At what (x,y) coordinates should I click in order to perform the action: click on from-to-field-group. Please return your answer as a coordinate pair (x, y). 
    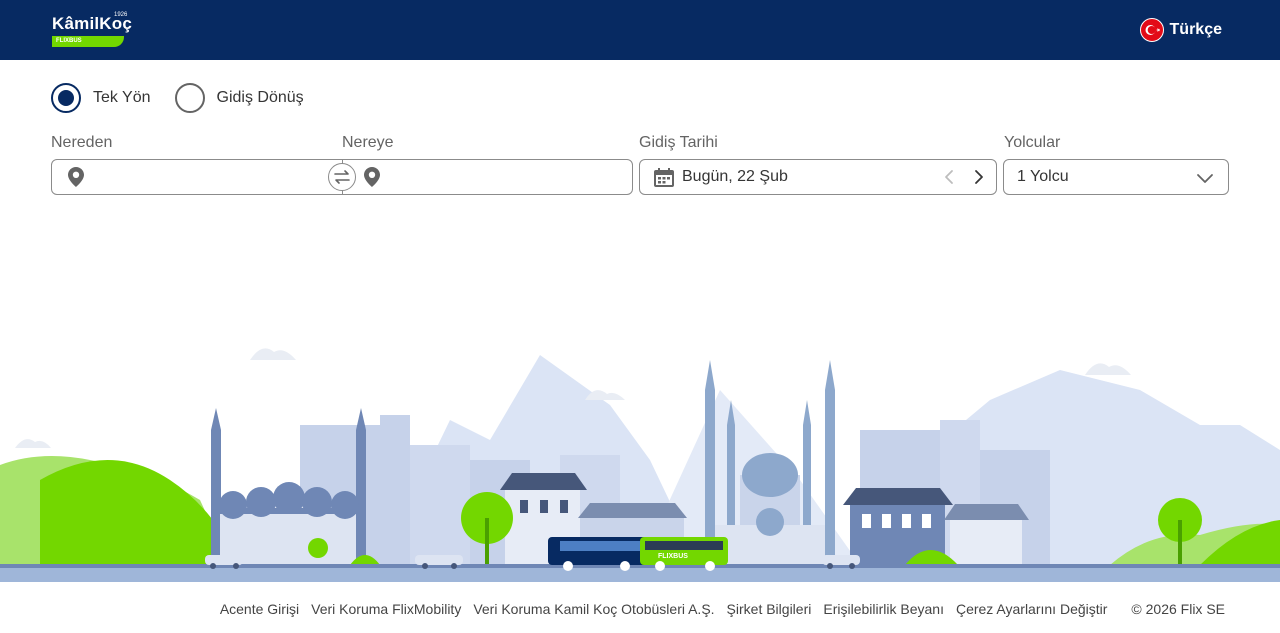
    Looking at the image, I should click on (342, 177).